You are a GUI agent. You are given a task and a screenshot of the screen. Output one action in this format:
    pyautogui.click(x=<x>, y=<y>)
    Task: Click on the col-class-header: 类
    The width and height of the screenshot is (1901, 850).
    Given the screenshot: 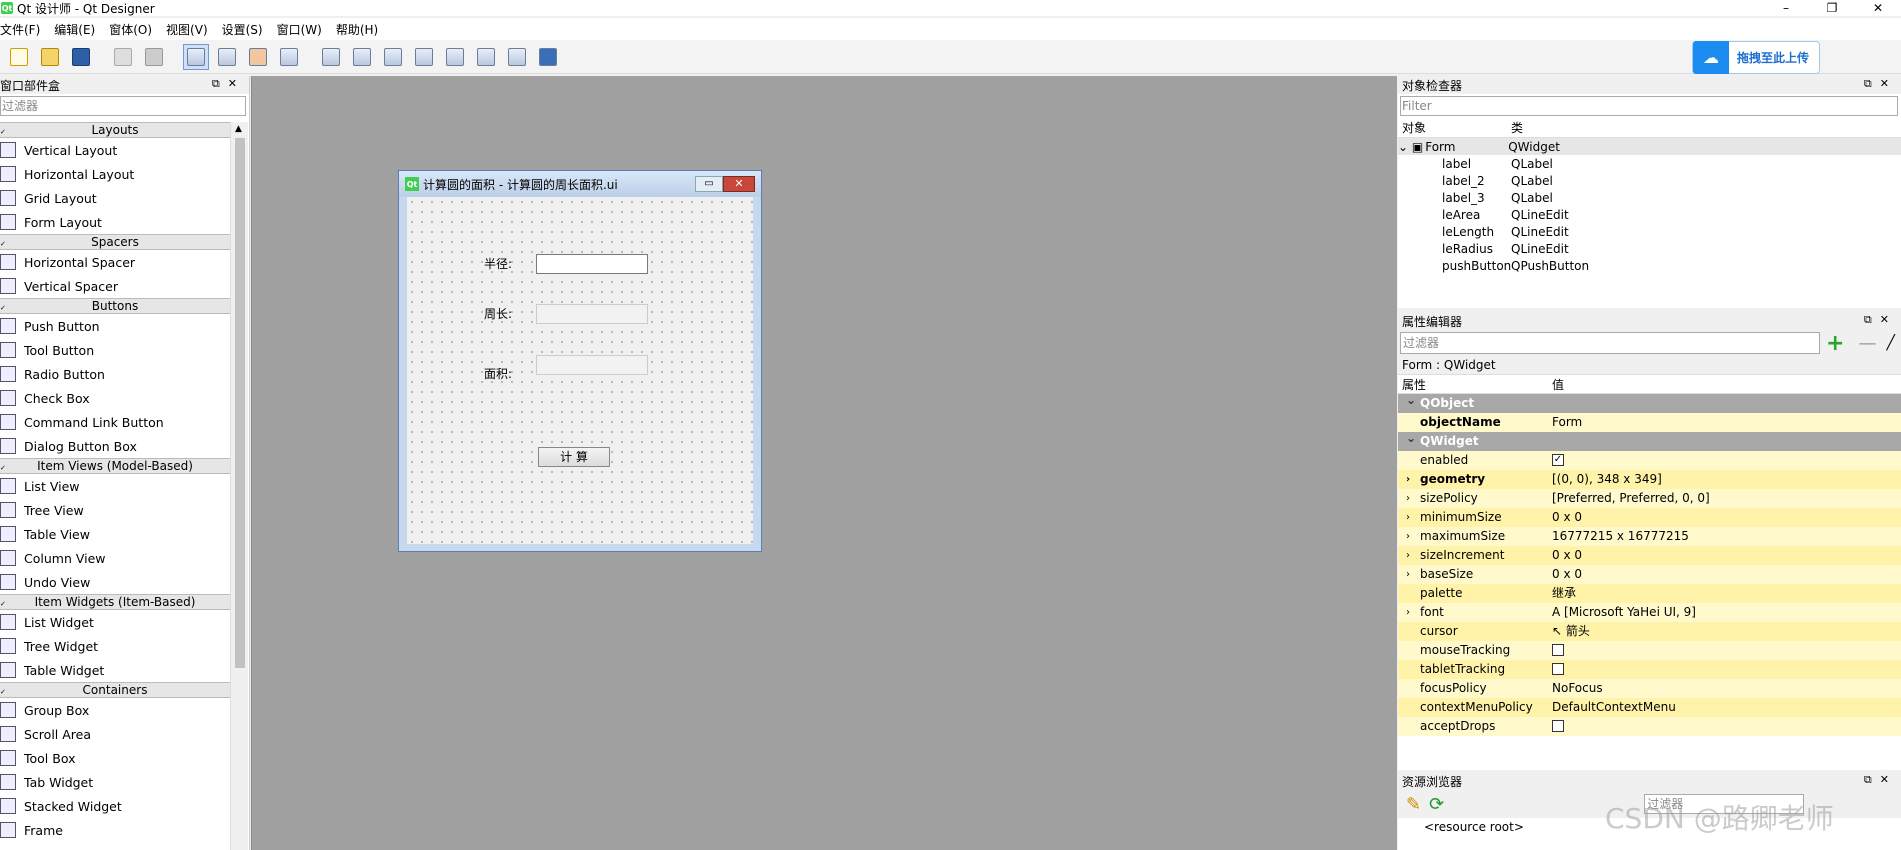 What is the action you would take?
    pyautogui.click(x=1517, y=127)
    